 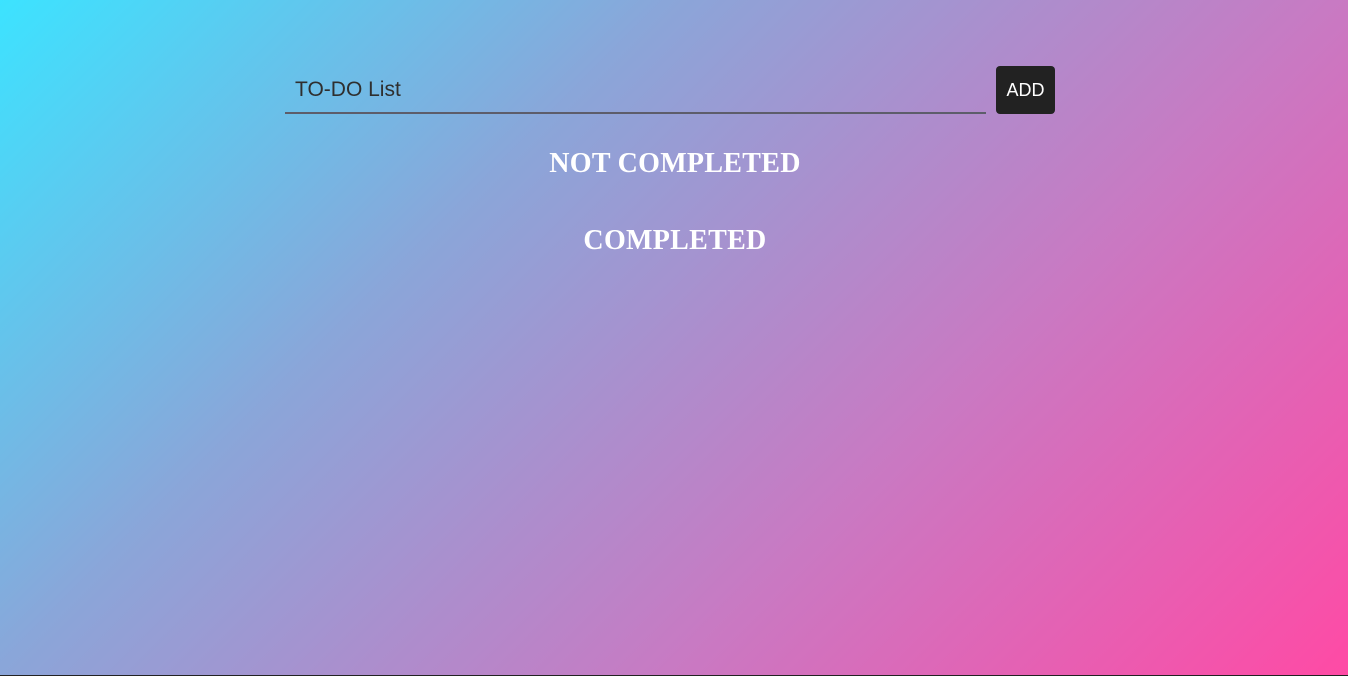 I want to click on completed-heading: COMPLETED, so click(x=675, y=240).